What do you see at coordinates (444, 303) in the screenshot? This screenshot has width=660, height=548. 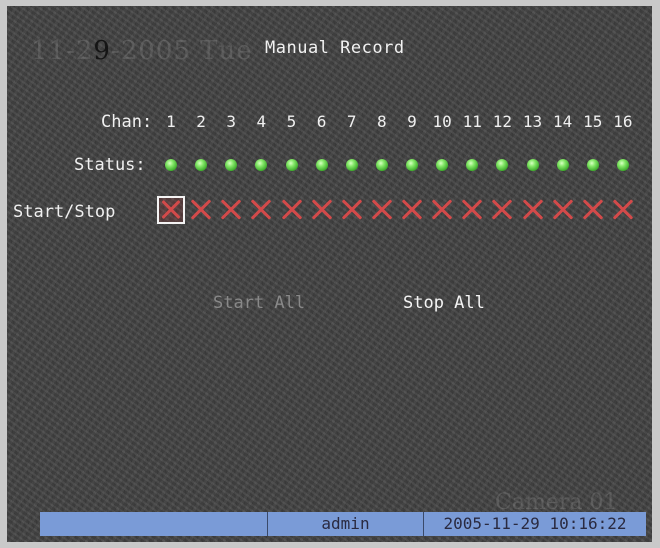 I see `stop-all-button: Stop All` at bounding box center [444, 303].